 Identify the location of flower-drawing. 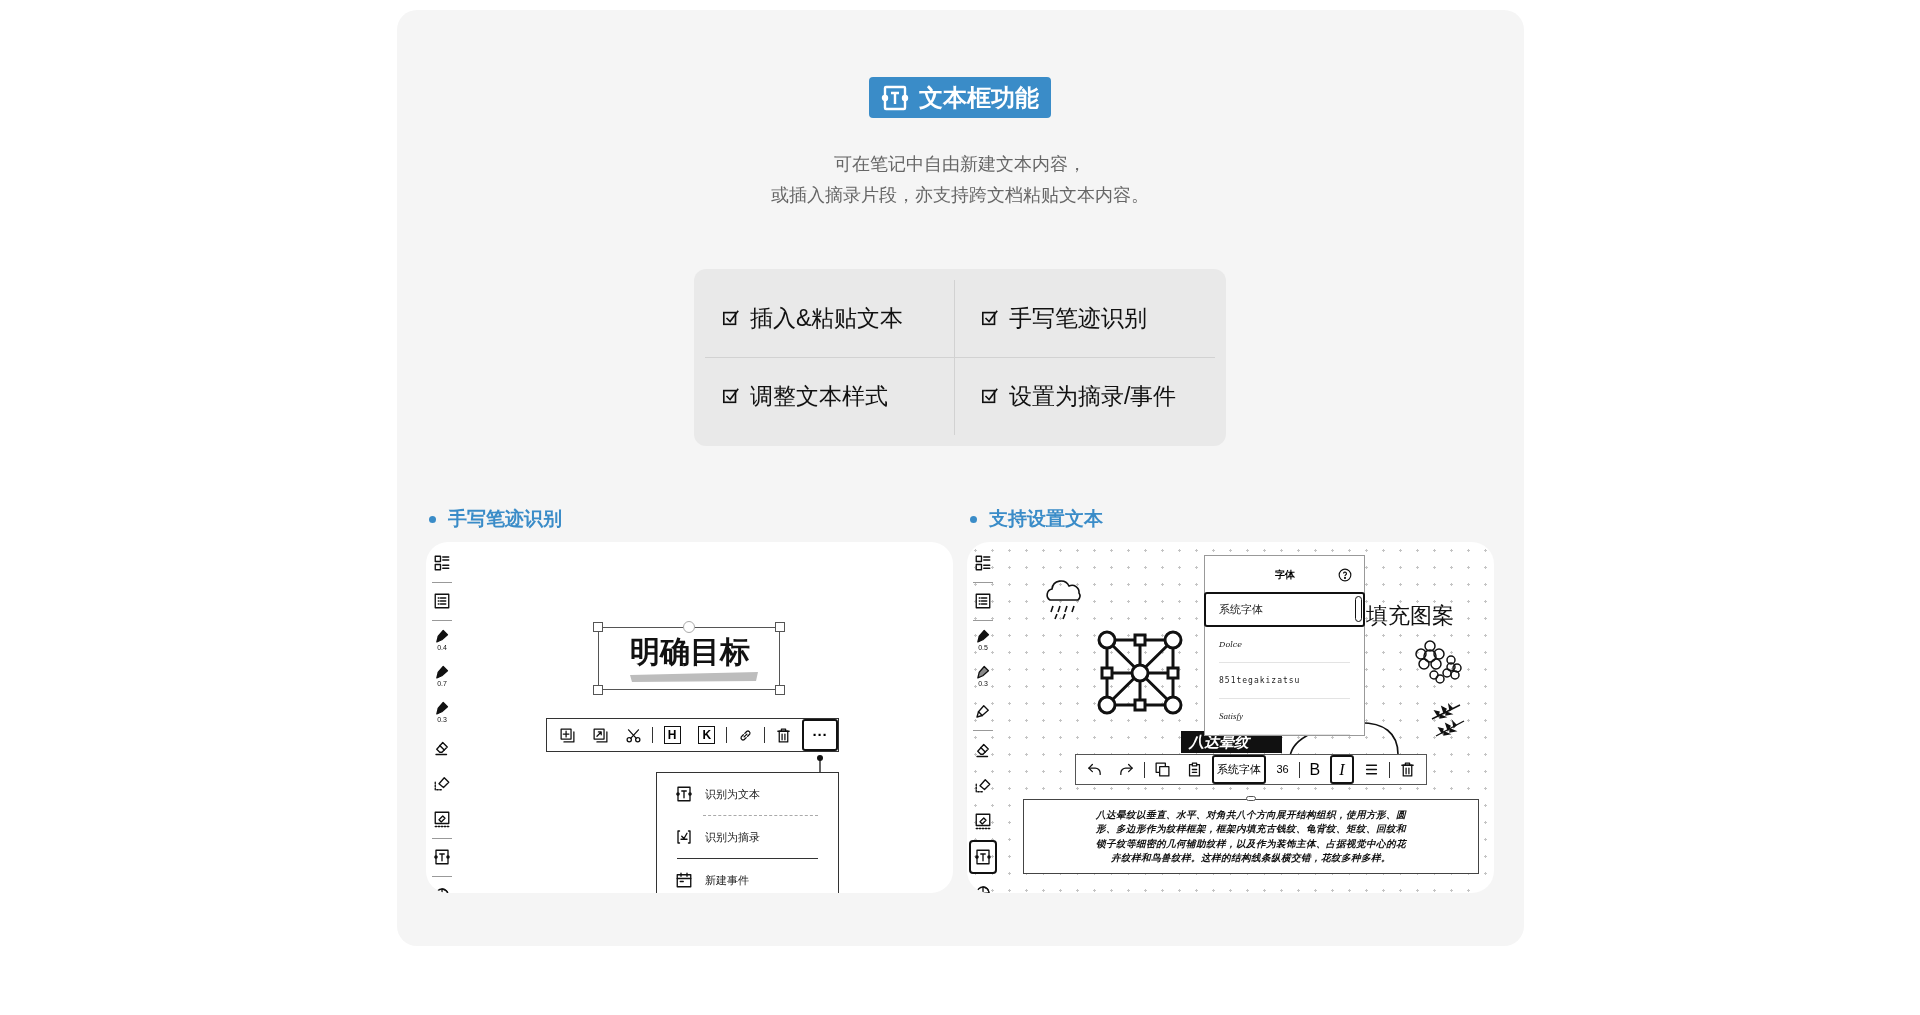
(1438, 662).